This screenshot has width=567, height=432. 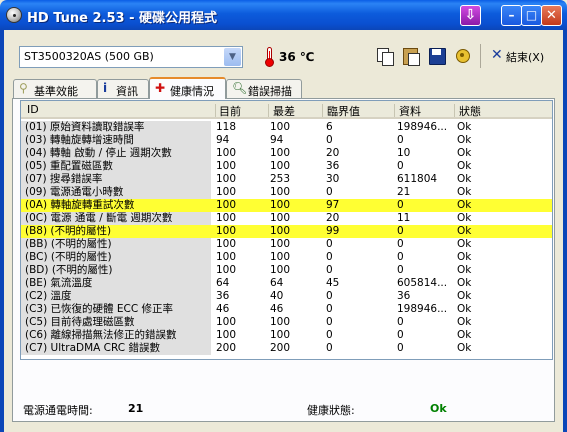 I want to click on cell-threshold: 20, so click(x=333, y=153).